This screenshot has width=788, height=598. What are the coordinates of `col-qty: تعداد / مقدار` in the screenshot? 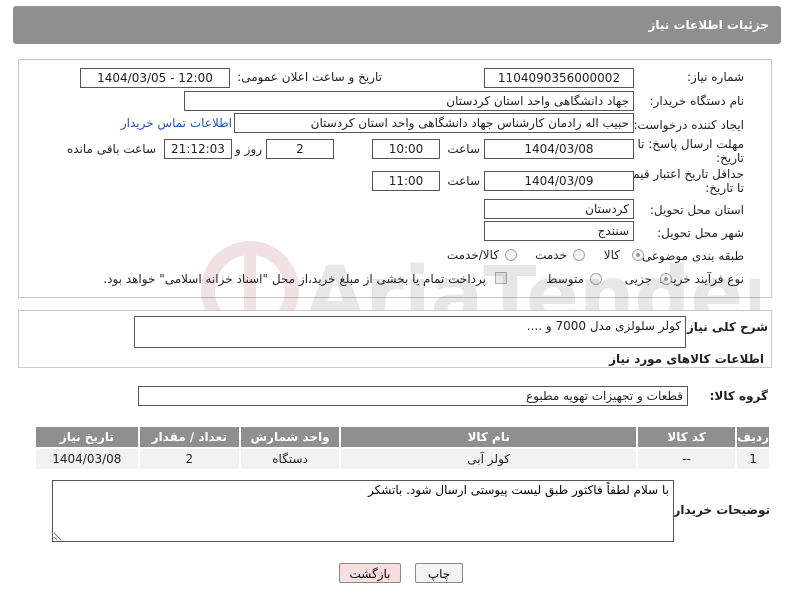 It's located at (189, 437).